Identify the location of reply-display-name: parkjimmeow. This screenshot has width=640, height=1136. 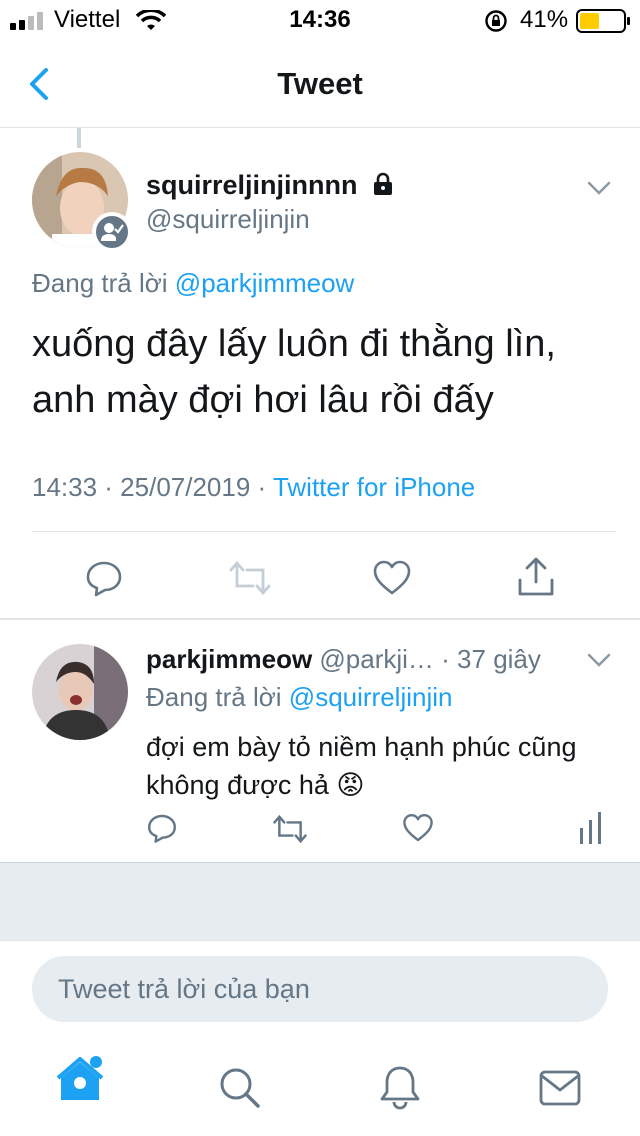
(229, 659).